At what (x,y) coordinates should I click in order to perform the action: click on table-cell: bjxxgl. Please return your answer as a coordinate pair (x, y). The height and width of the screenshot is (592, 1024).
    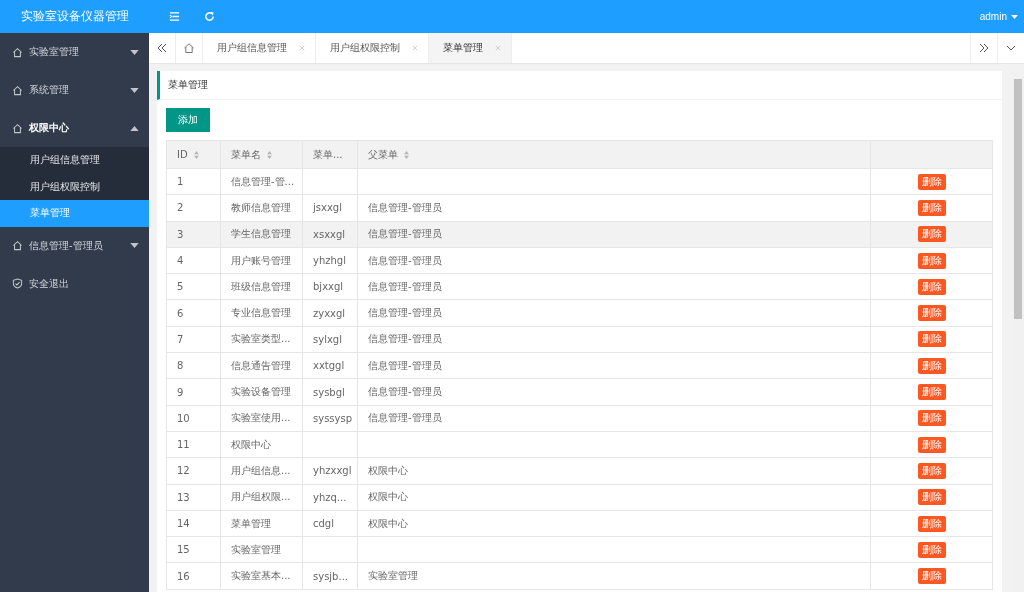
    Looking at the image, I should click on (328, 287).